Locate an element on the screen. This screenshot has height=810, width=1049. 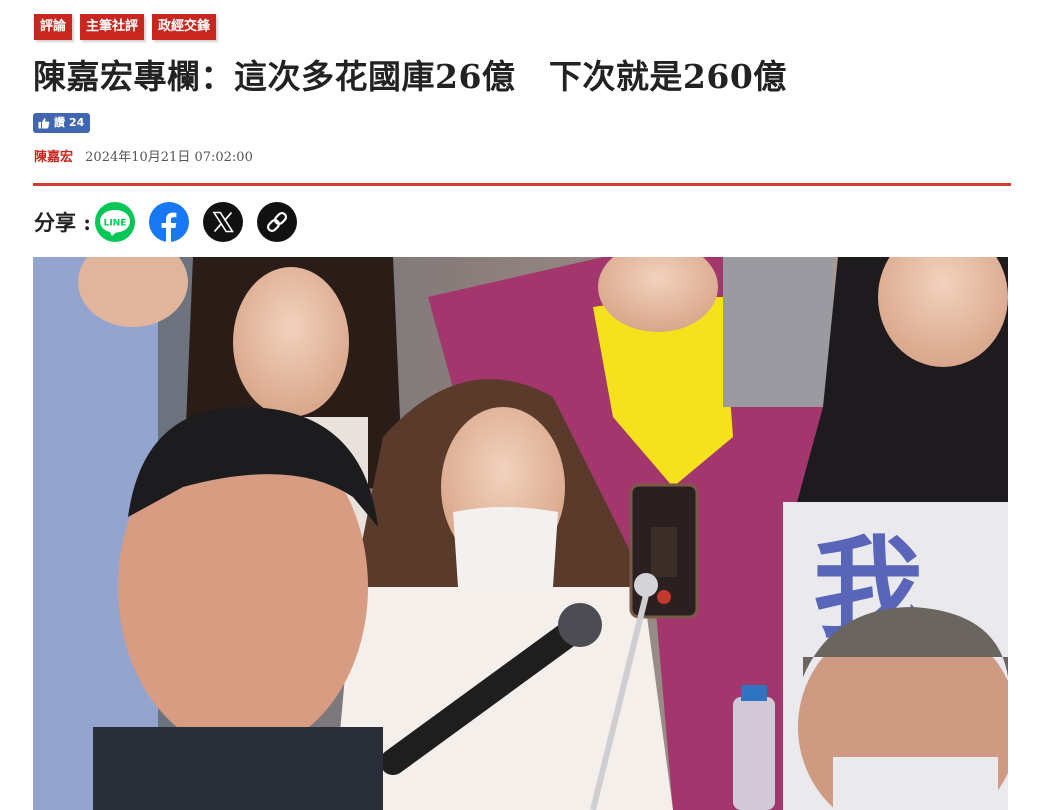
thumbs-up-icon is located at coordinates (44, 123).